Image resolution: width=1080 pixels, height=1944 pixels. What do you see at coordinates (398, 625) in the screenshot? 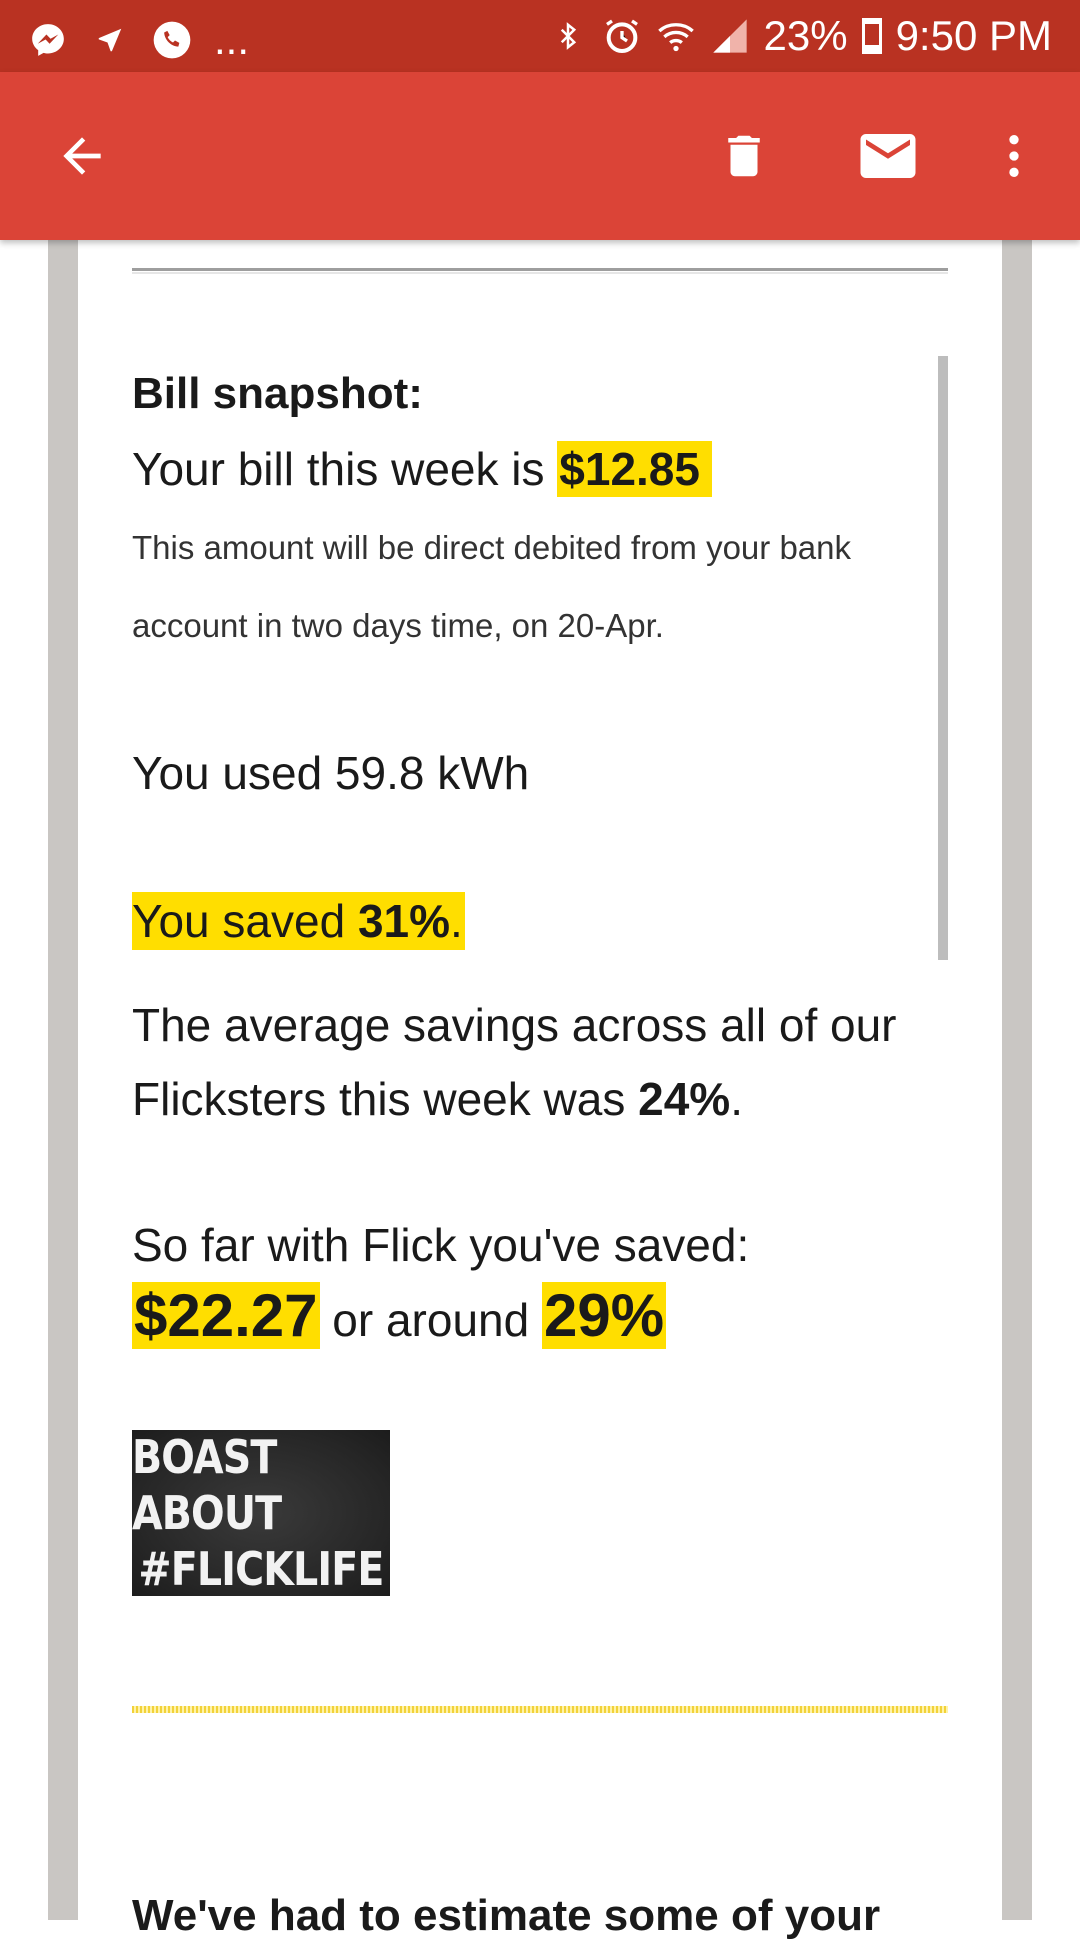
I see `debit-line-2: account in two days time, on 20-Apr.` at bounding box center [398, 625].